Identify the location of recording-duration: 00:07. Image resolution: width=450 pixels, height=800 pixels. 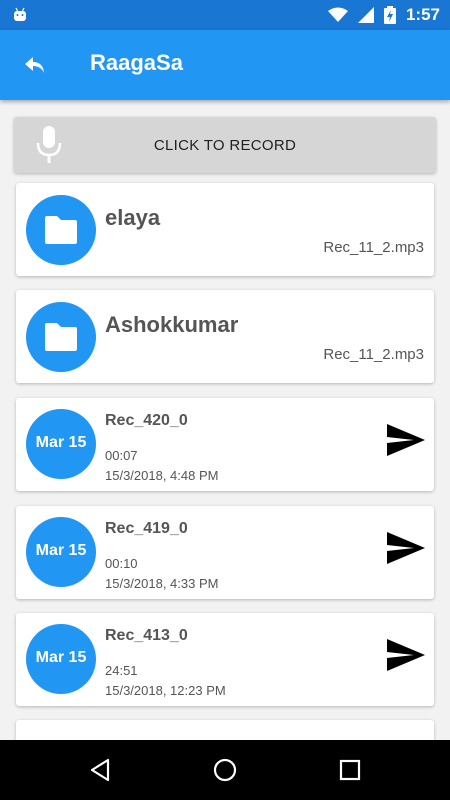
(121, 455).